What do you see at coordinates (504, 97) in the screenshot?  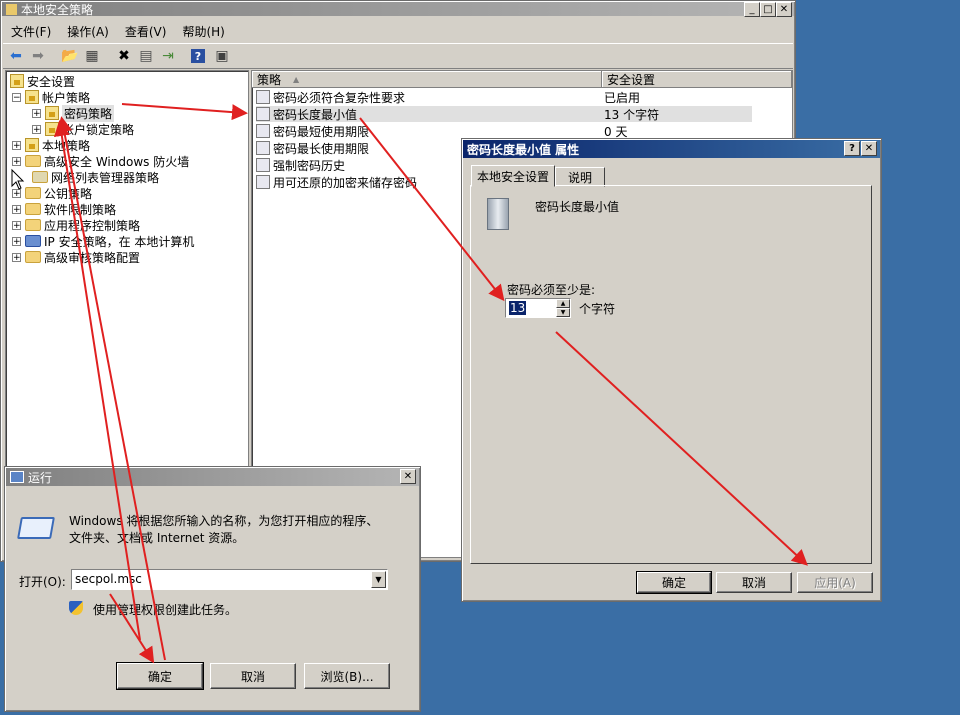 I see `policy-row: 密码必须符合复杂性要求 已启用` at bounding box center [504, 97].